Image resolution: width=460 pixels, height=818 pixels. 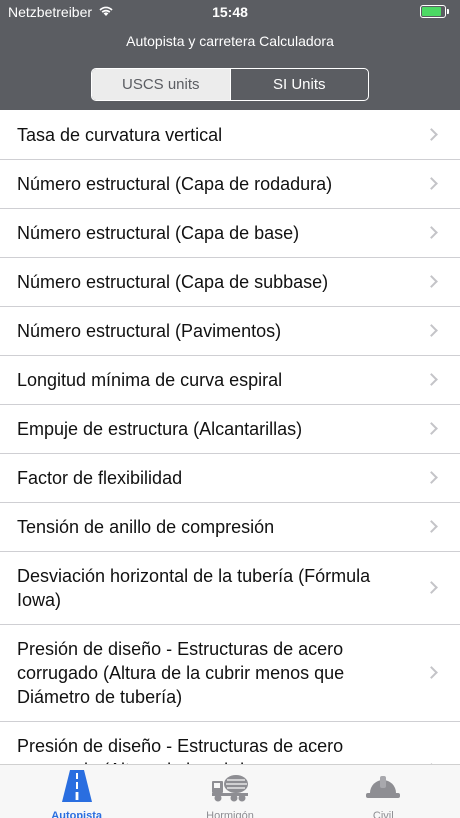 What do you see at coordinates (158, 233) in the screenshot?
I see `list-item-label: Número estructural (Capa de base)` at bounding box center [158, 233].